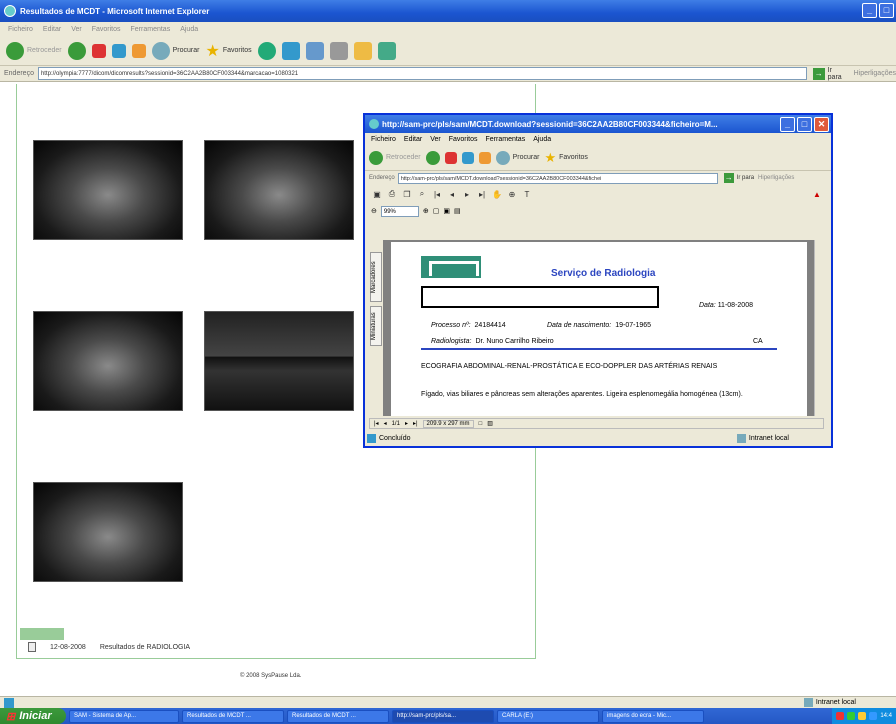 The height and width of the screenshot is (724, 896). Describe the element at coordinates (11, 716) in the screenshot. I see `windows-flag-icon: ⊞` at that location.